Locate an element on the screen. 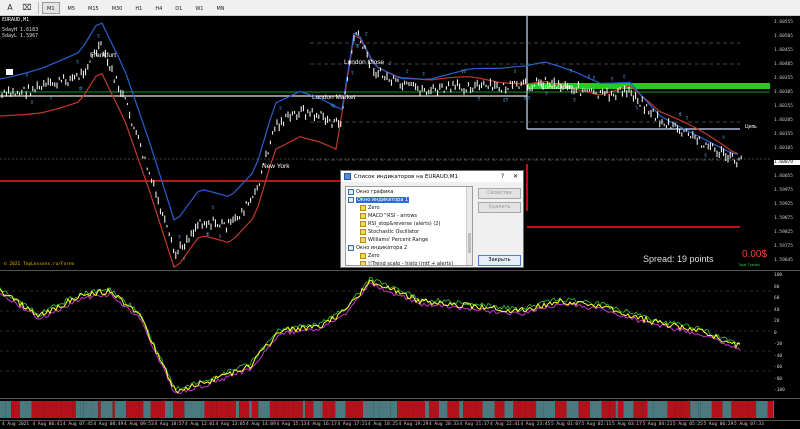  text-tool-icon: A is located at coordinates (10, 7).